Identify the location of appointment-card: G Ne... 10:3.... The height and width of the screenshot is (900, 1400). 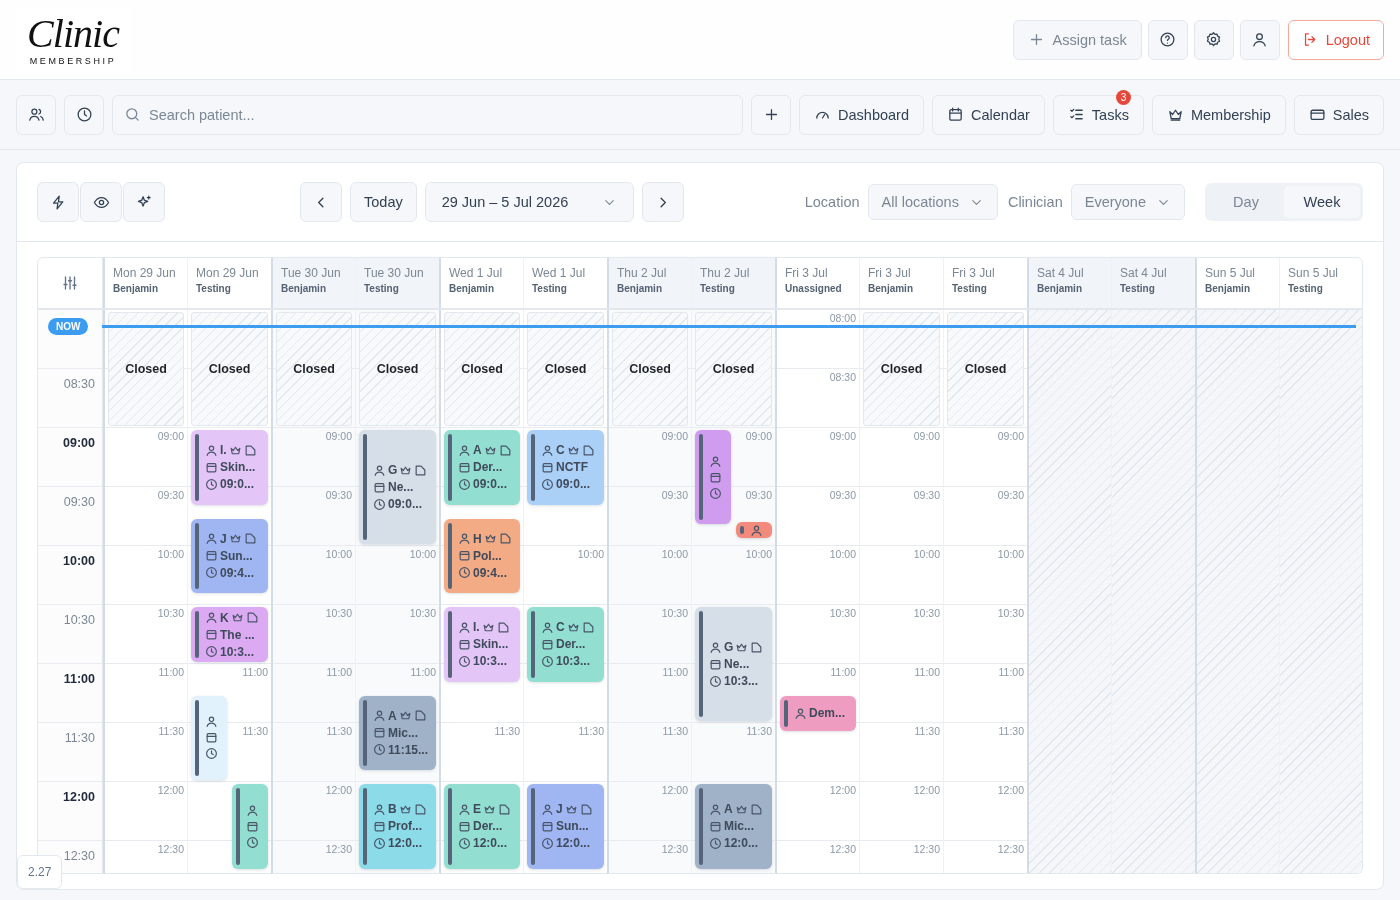
(733, 664).